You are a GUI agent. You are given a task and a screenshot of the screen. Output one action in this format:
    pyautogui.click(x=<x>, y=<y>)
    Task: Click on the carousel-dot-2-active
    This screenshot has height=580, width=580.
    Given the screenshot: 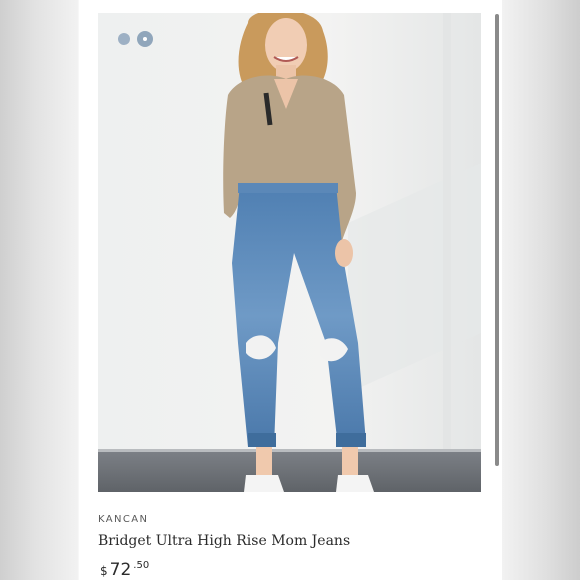 What is the action you would take?
    pyautogui.click(x=145, y=39)
    